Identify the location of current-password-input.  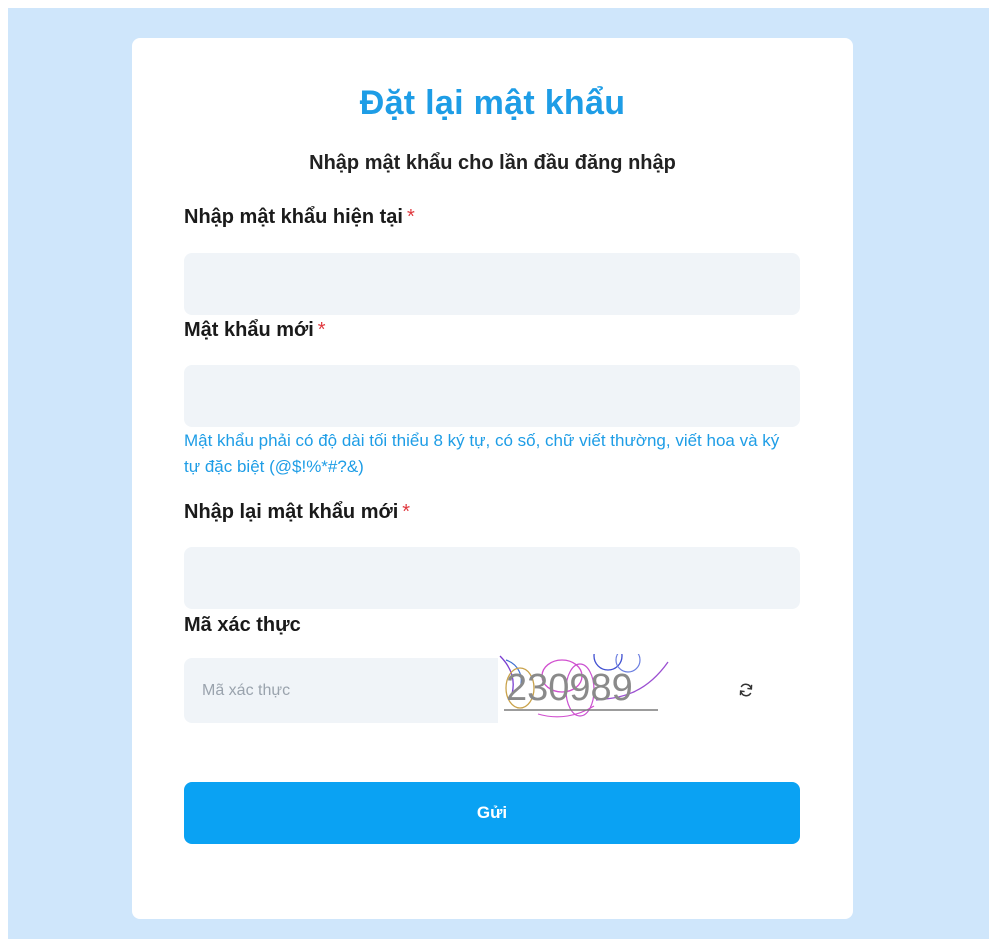
(492, 284).